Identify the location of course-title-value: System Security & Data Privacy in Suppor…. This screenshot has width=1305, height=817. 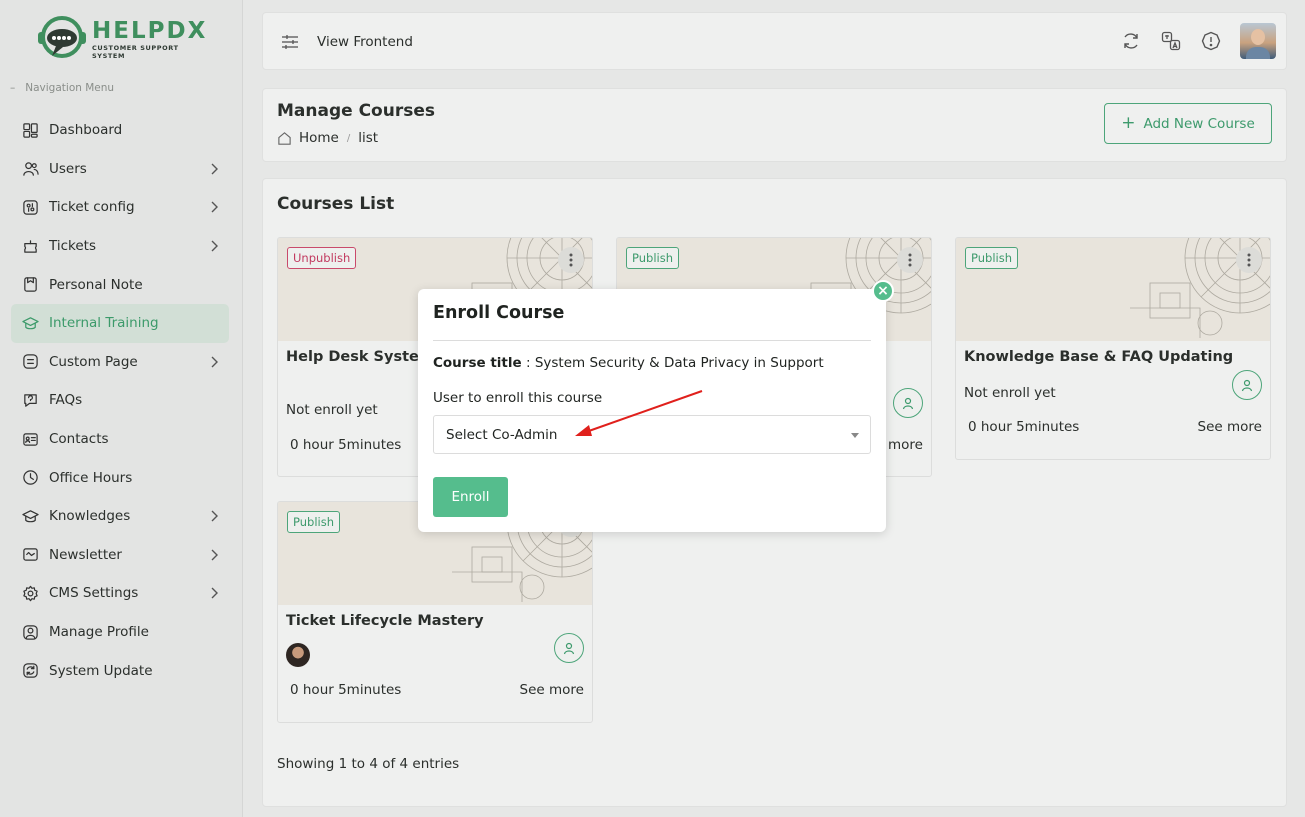
(679, 363).